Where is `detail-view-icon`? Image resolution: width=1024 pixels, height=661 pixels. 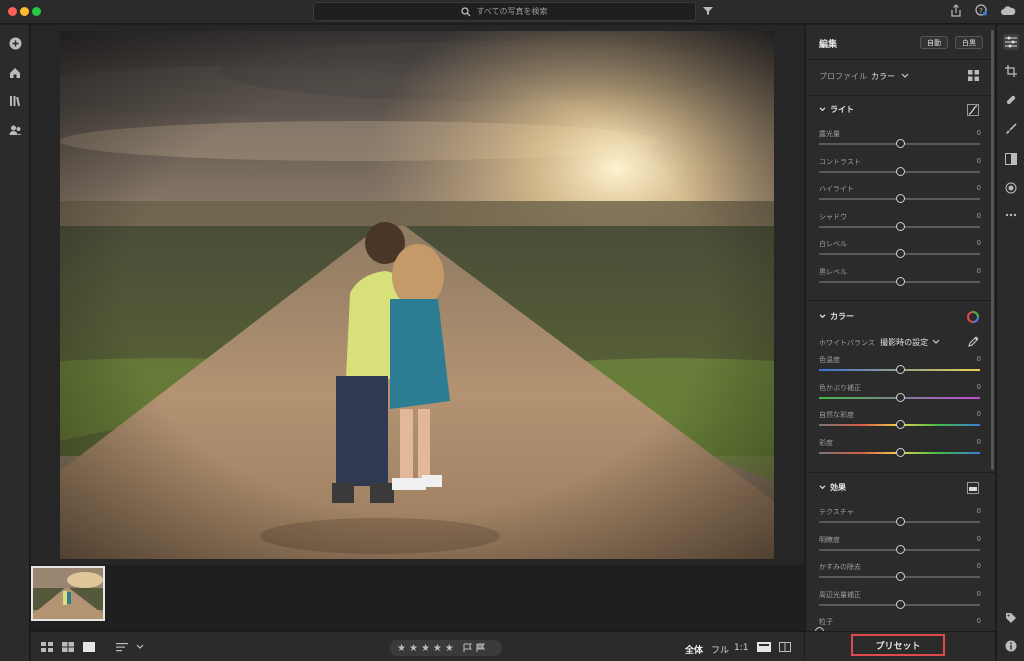 detail-view-icon is located at coordinates (89, 647).